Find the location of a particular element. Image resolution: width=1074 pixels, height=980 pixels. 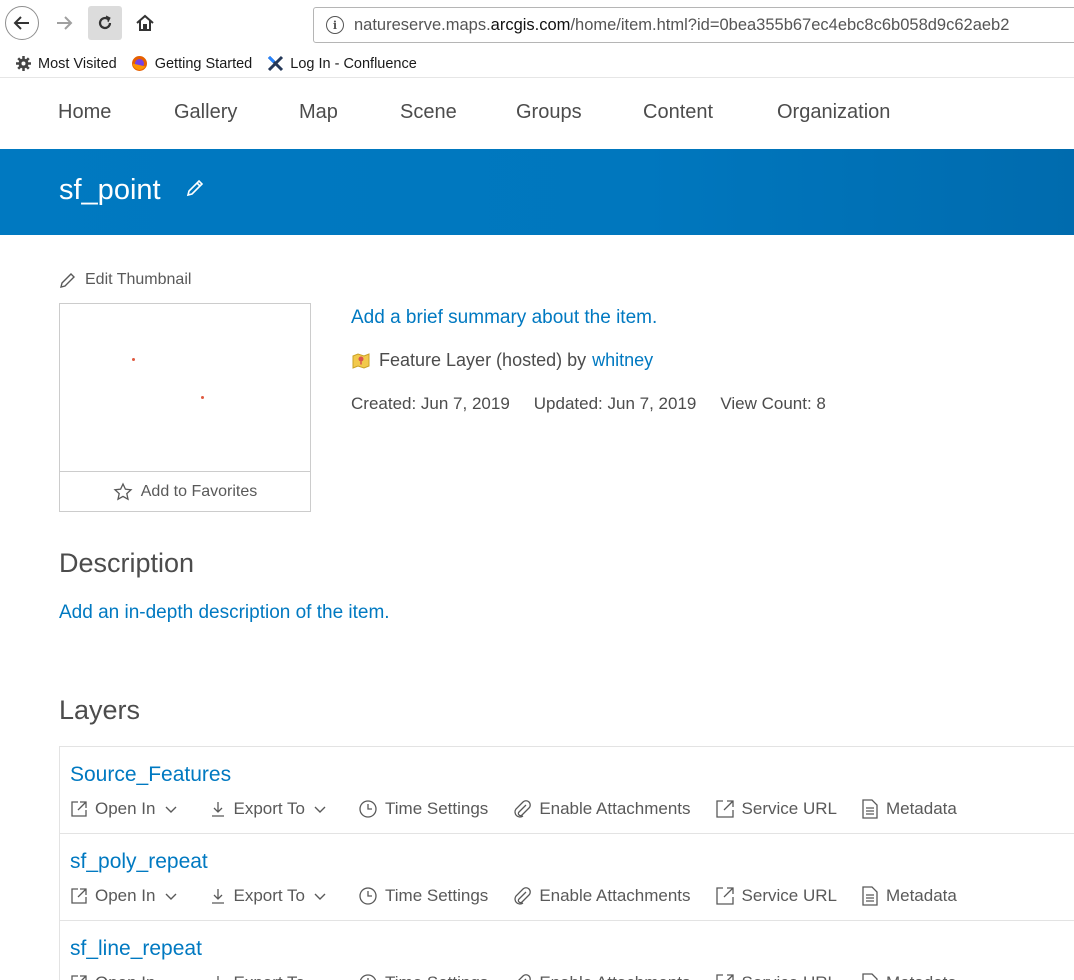

arrow-left-icon is located at coordinates (21, 23).